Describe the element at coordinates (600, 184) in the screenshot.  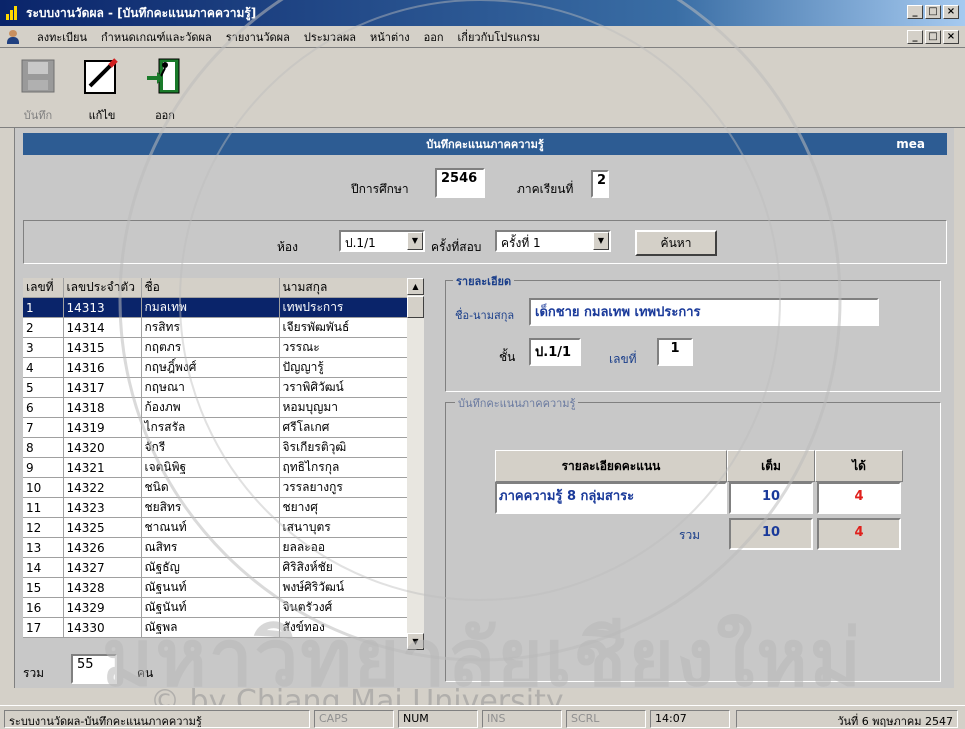
I see `semester-field: 2` at that location.